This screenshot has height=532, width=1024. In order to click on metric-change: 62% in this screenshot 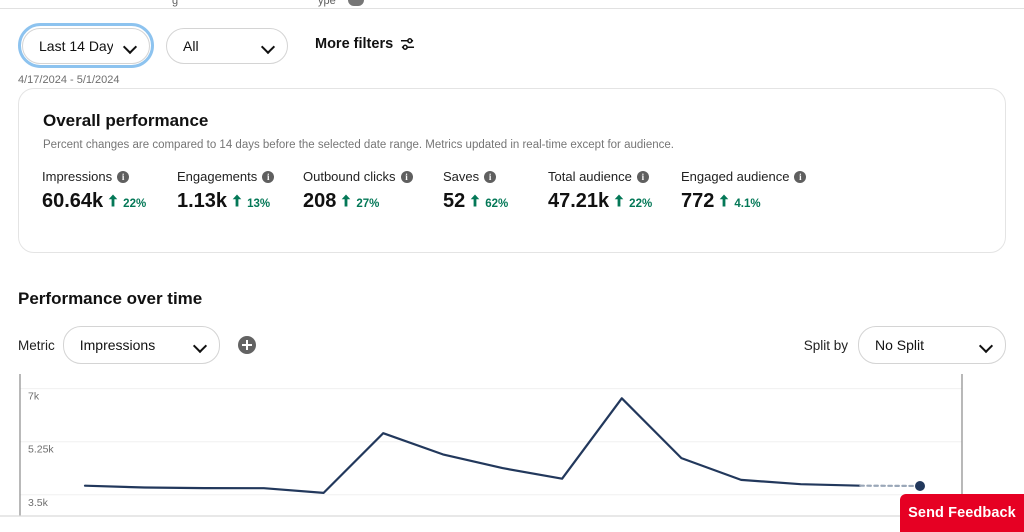, I will do `click(497, 204)`.